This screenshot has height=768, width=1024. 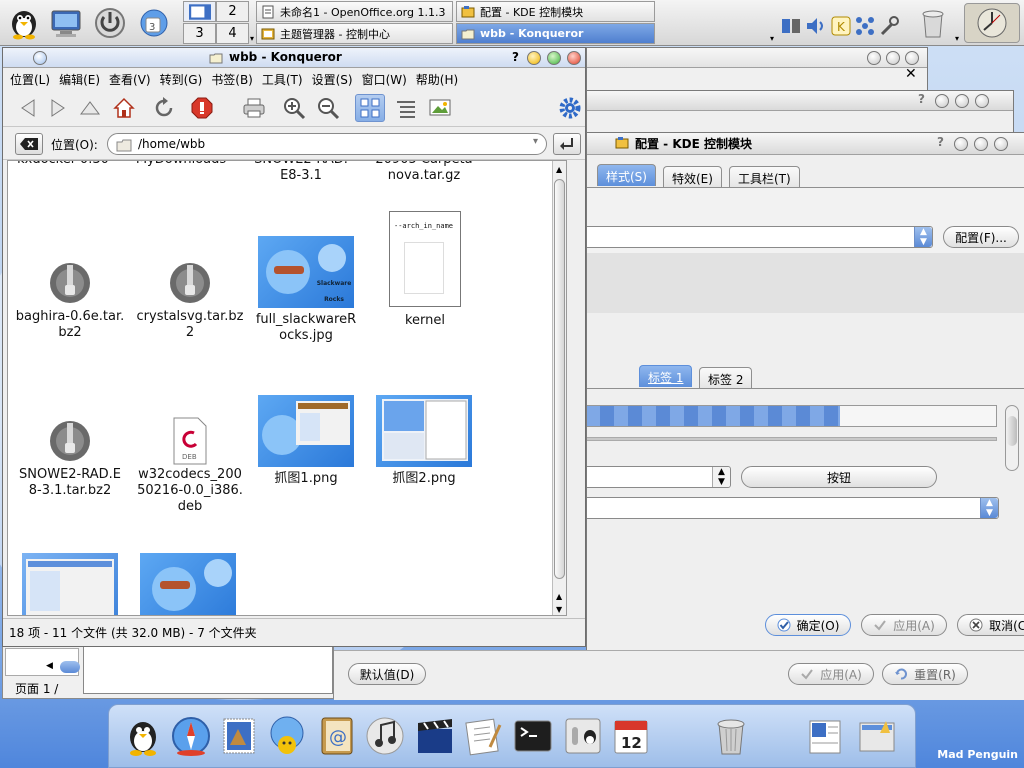 What do you see at coordinates (933, 23) in the screenshot?
I see `trash-applet` at bounding box center [933, 23].